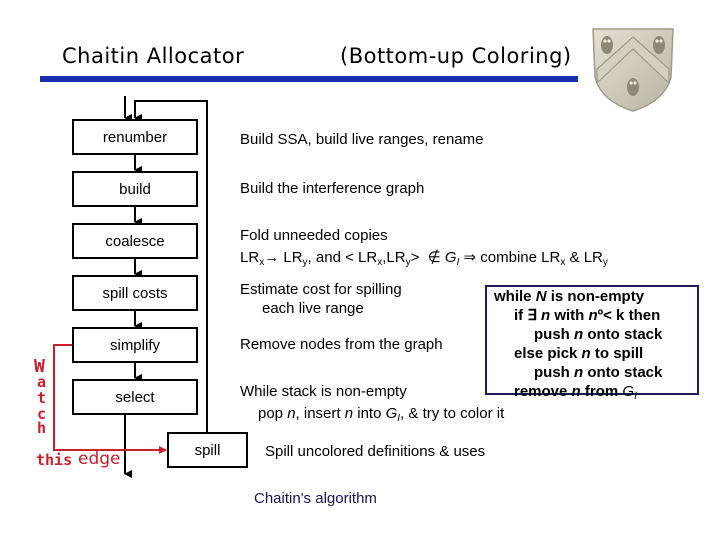 The height and width of the screenshot is (540, 720). I want to click on spill-description: Spill uncolored definitions & uses, so click(375, 451).